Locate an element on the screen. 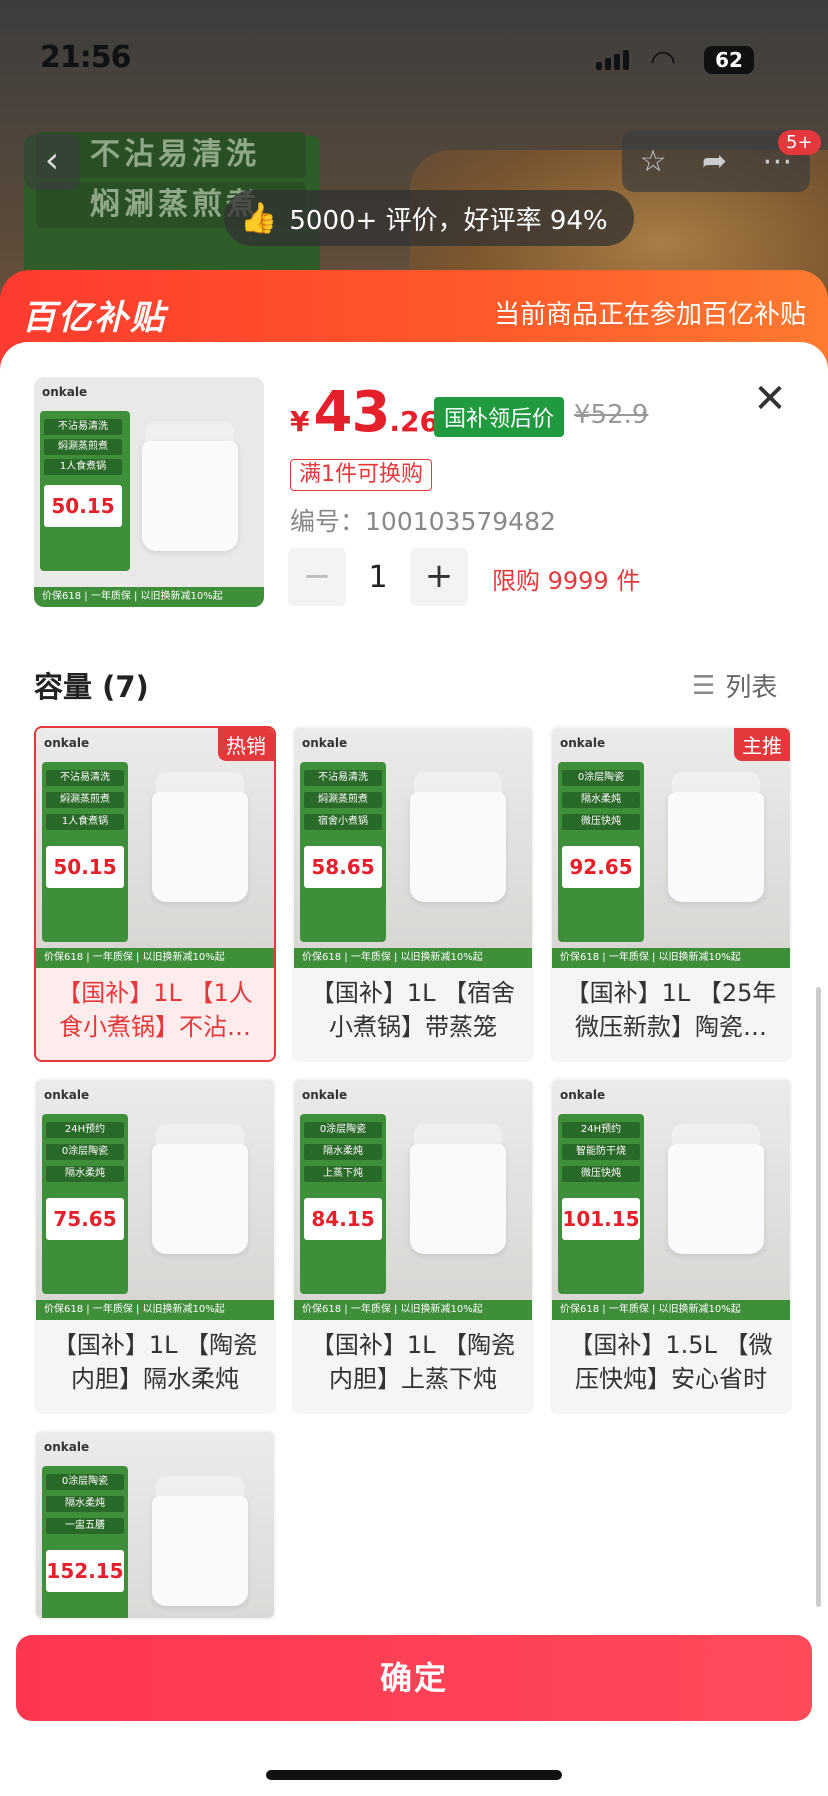 The image size is (828, 1796). price-decimal: .26 is located at coordinates (414, 421).